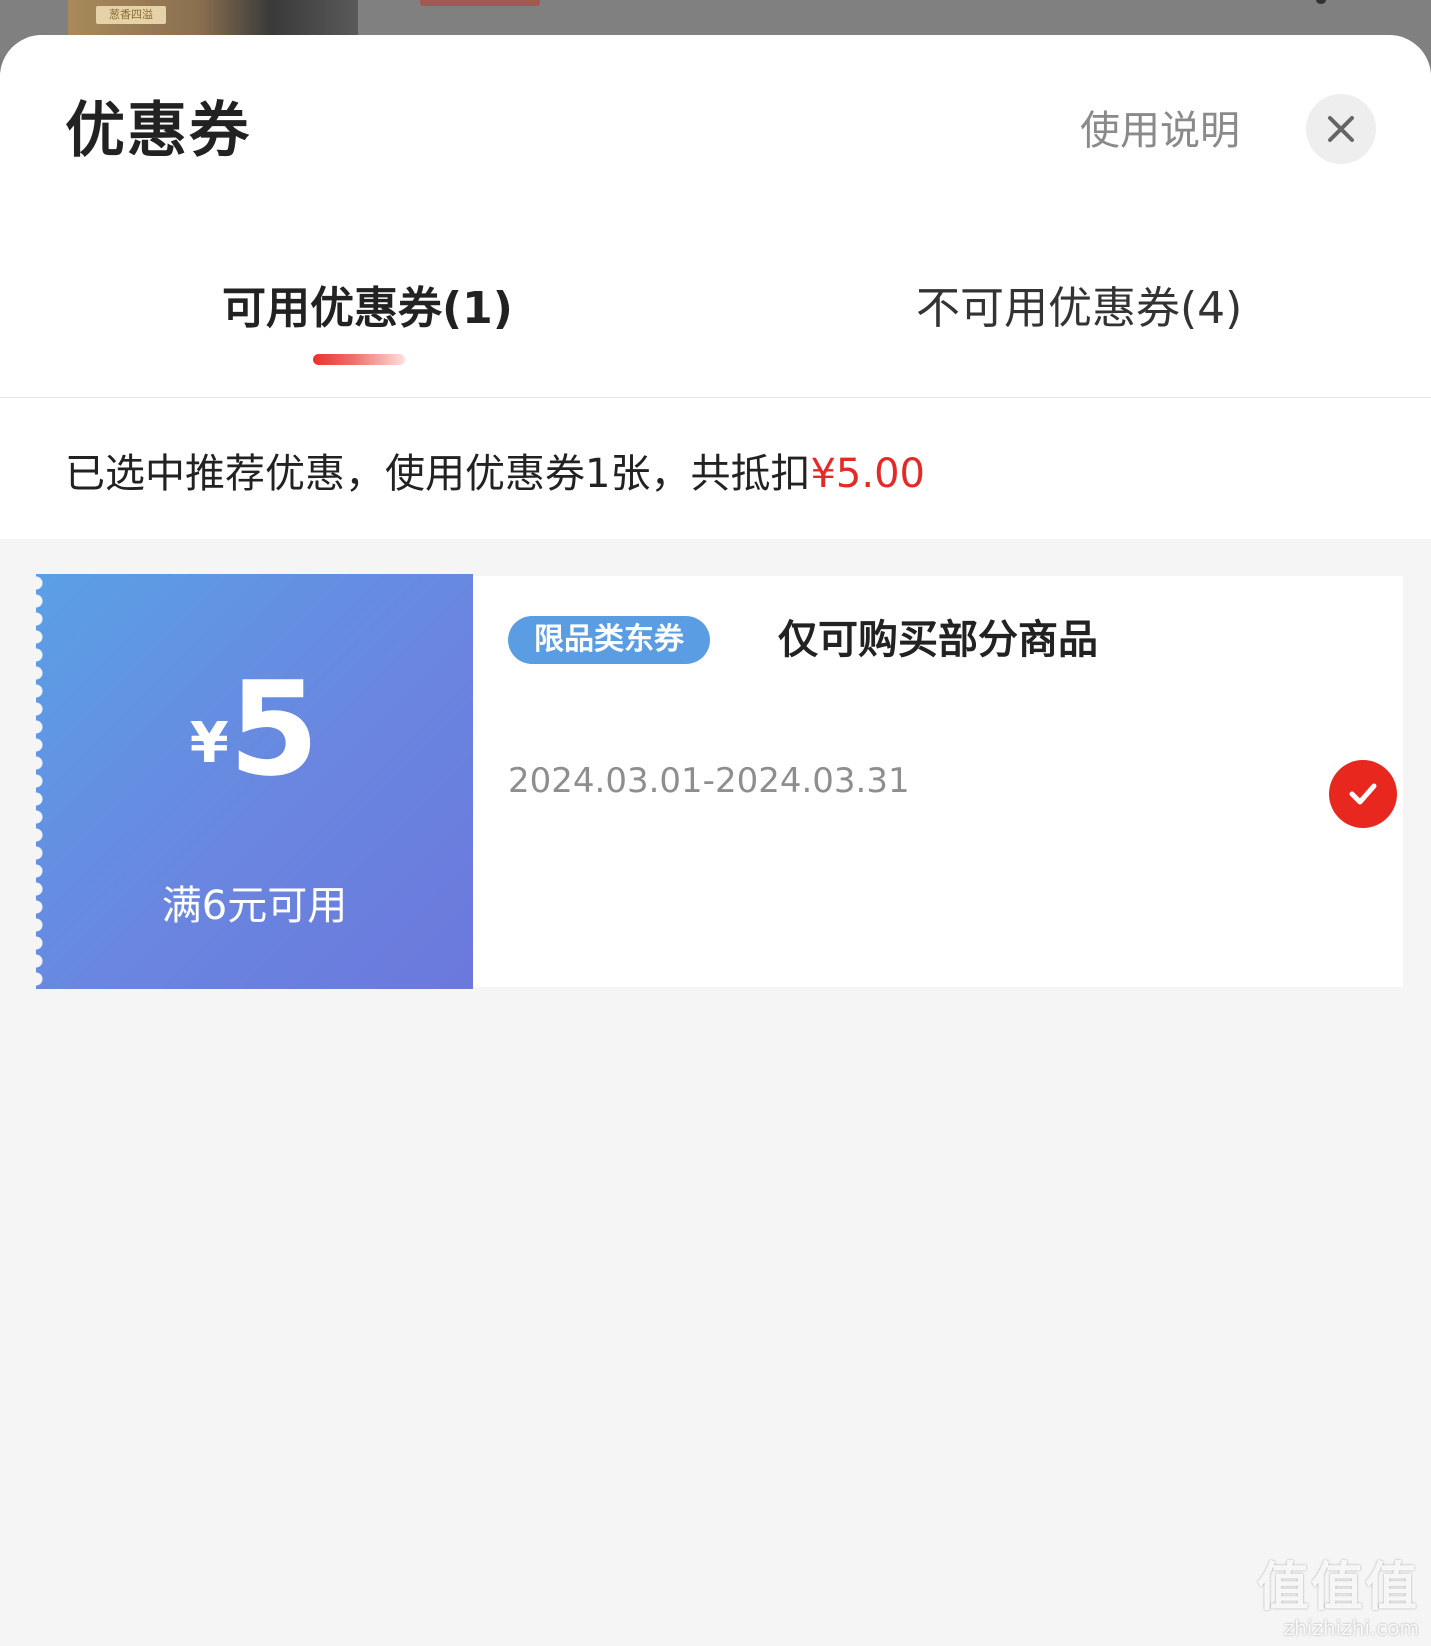 This screenshot has height=1646, width=1431. I want to click on coupon-validity: 2024.03.01-2024.03.31, so click(709, 781).